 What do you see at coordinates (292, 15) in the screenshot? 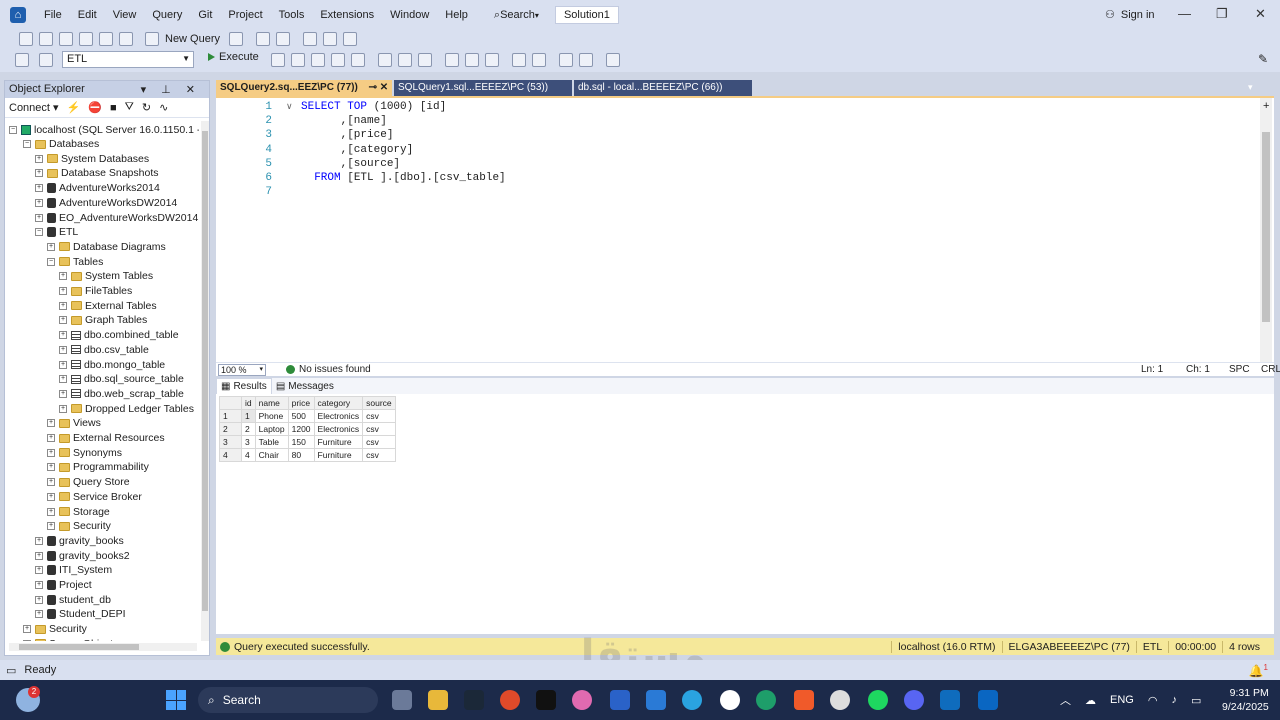
I see `menu-item-tools: Tools` at bounding box center [292, 15].